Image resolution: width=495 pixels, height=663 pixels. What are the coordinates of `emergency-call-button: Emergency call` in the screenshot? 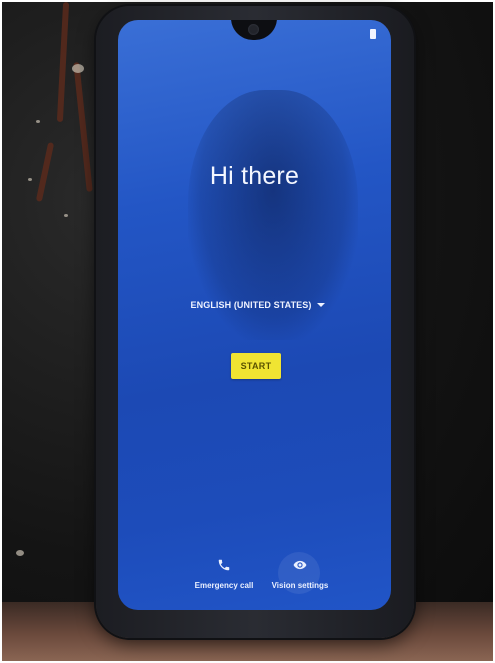 It's located at (224, 578).